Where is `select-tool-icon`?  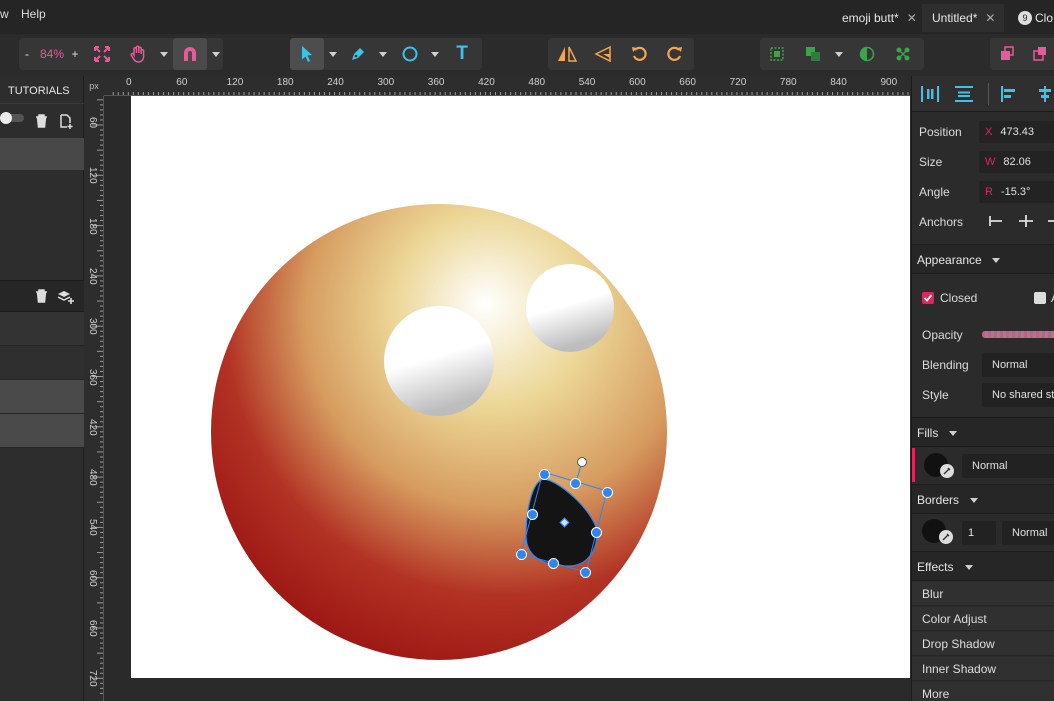 select-tool-icon is located at coordinates (307, 54).